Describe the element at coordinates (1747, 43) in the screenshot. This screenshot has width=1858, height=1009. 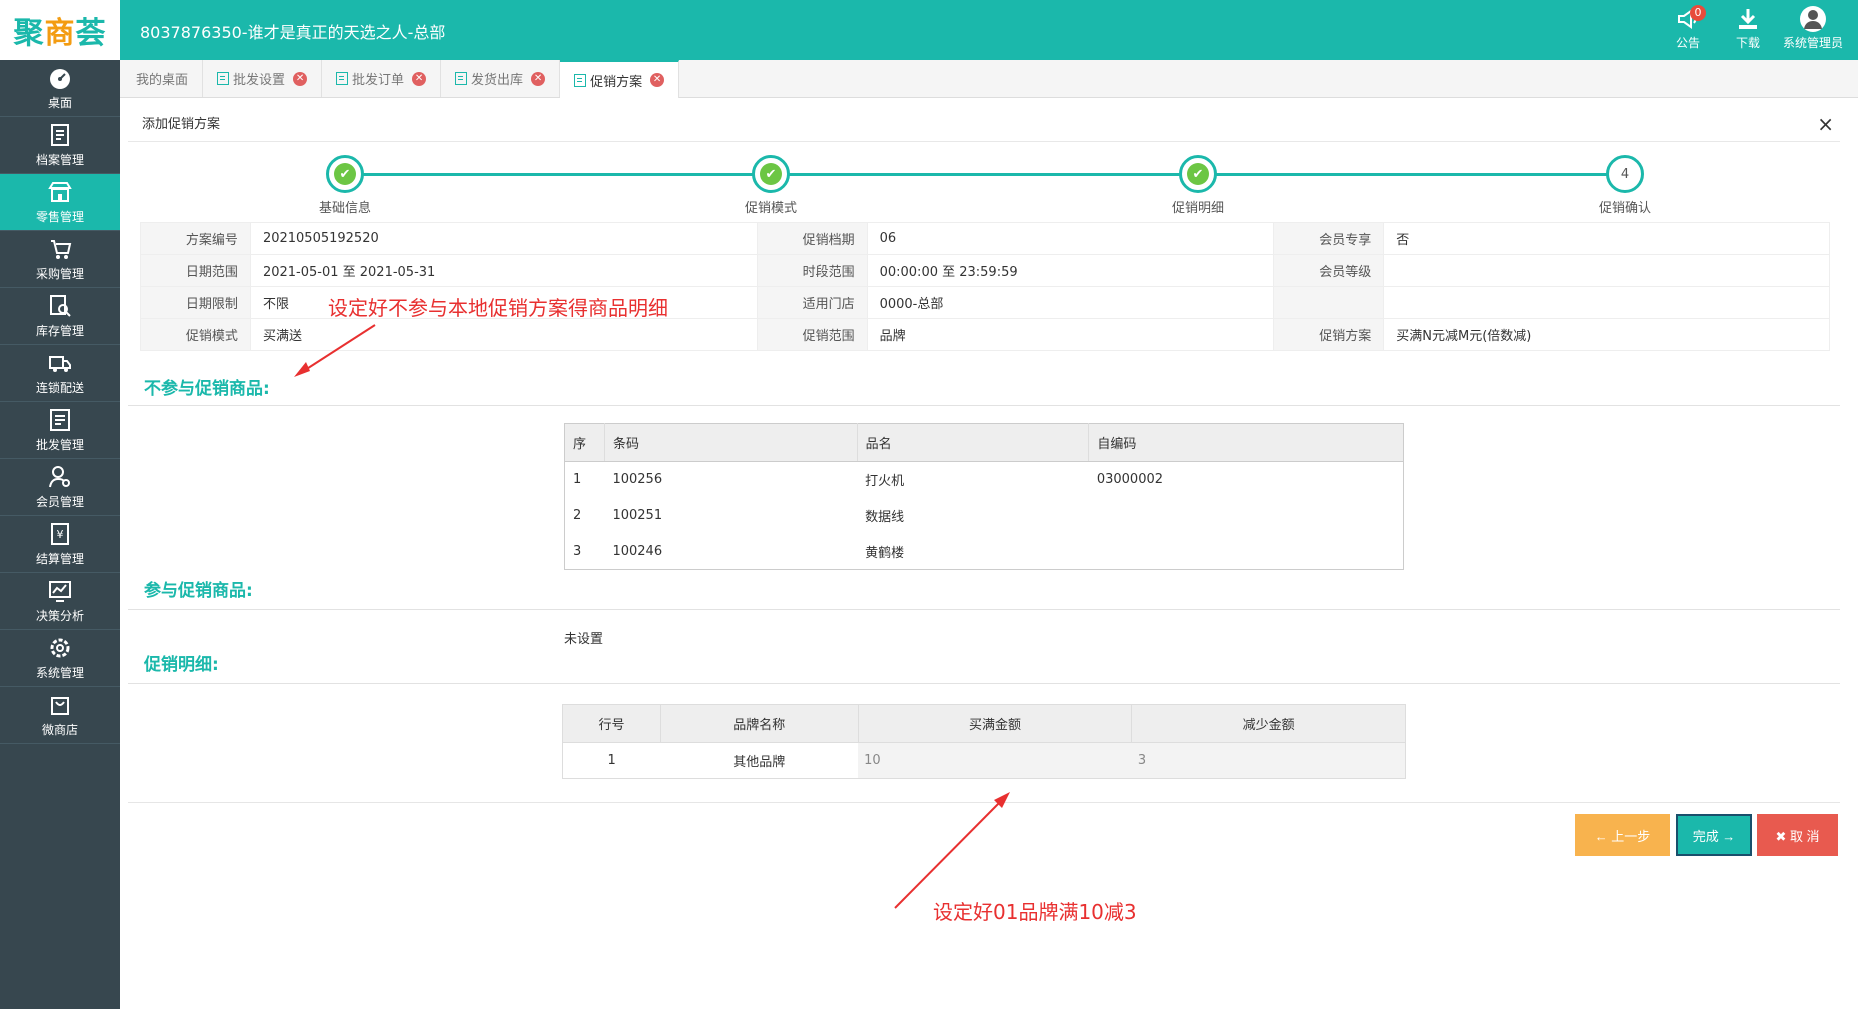
I see `download-label: 下载` at that location.